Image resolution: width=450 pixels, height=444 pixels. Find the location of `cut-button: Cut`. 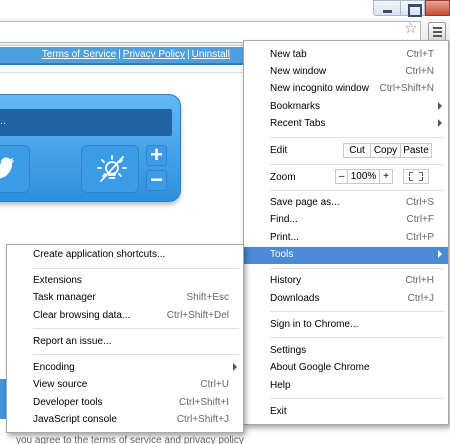

cut-button: Cut is located at coordinates (357, 150).